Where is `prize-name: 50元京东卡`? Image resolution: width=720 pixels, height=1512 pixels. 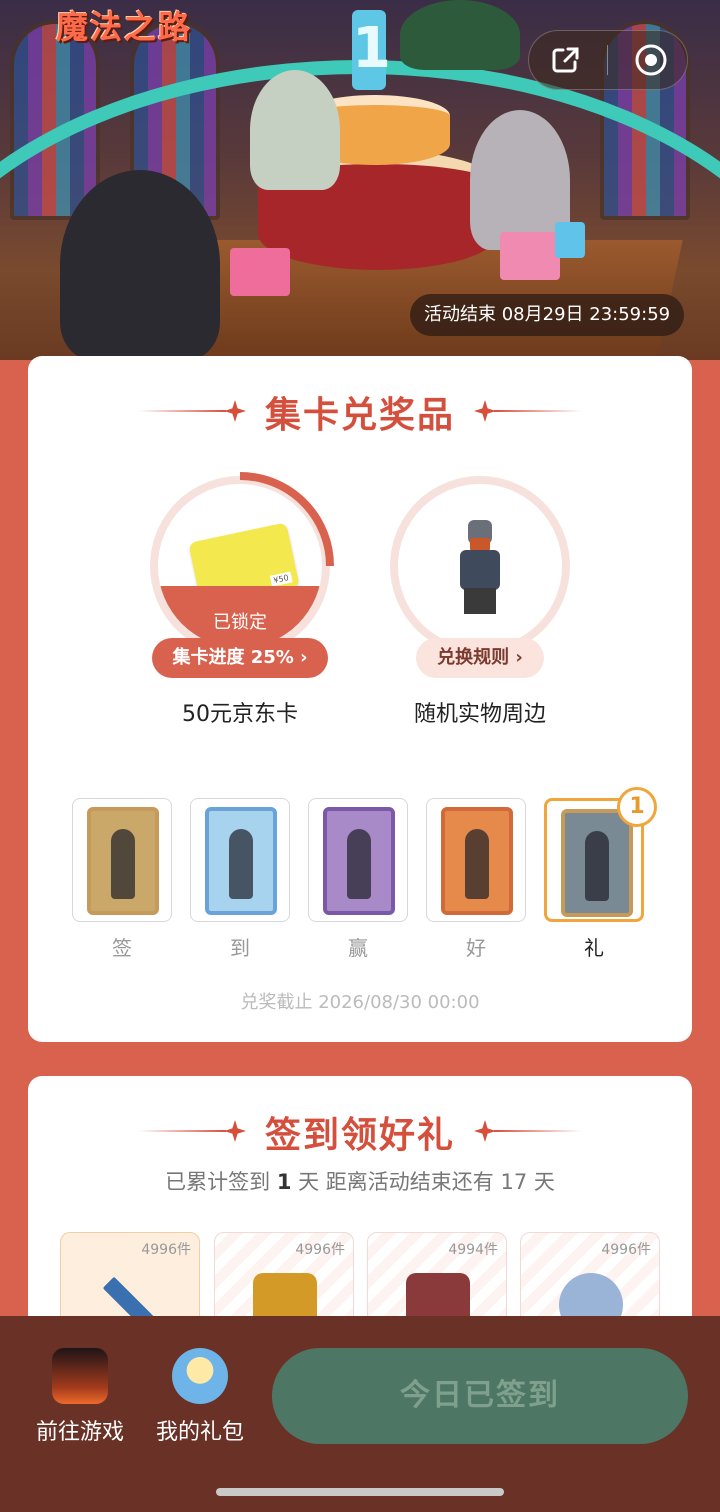 prize-name: 50元京东卡 is located at coordinates (240, 714).